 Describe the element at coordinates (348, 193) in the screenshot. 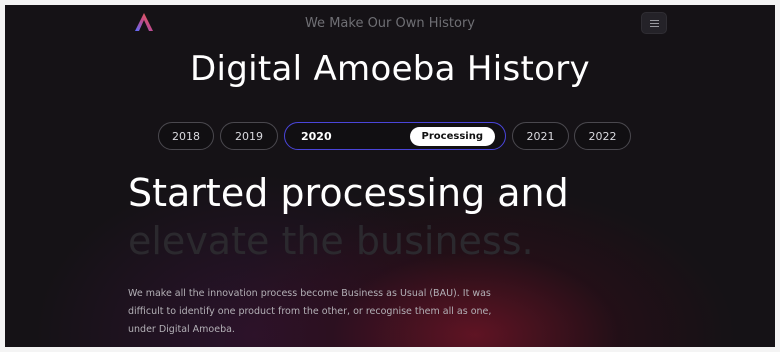

I see `headline-primary: Started processing and` at that location.